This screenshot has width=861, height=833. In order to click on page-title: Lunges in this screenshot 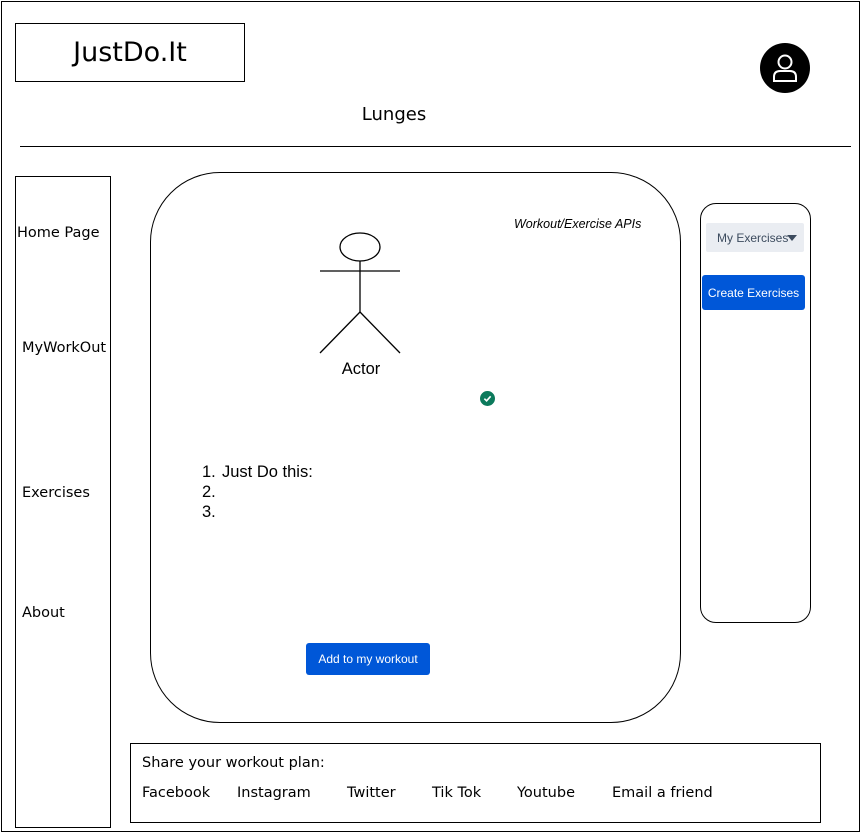, I will do `click(394, 114)`.